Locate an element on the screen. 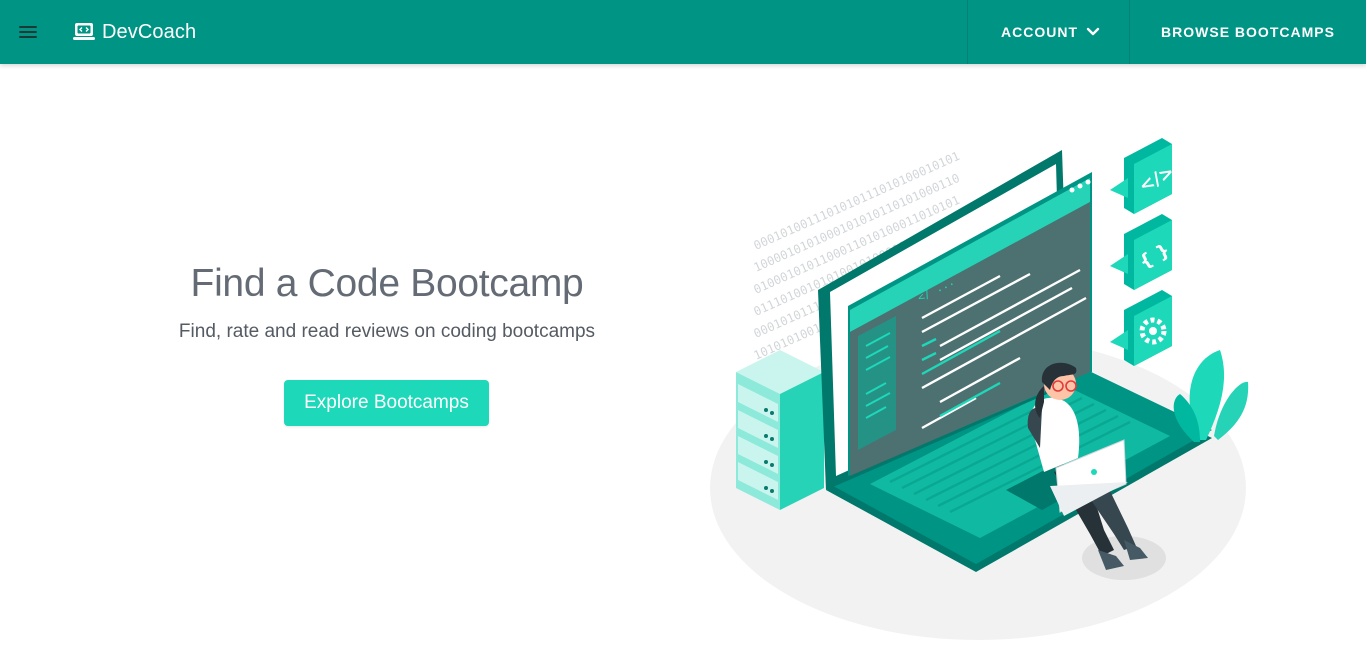  explore-bootcamps-button: Explore Bootcamps is located at coordinates (386, 403).